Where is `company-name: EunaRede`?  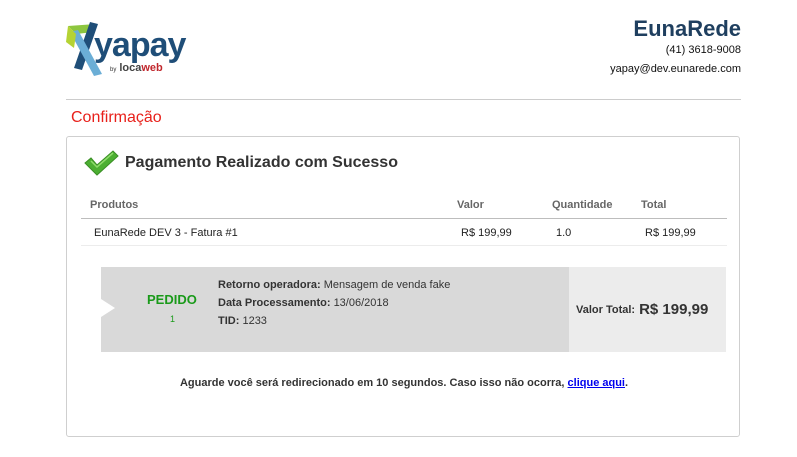 company-name: EunaRede is located at coordinates (687, 28).